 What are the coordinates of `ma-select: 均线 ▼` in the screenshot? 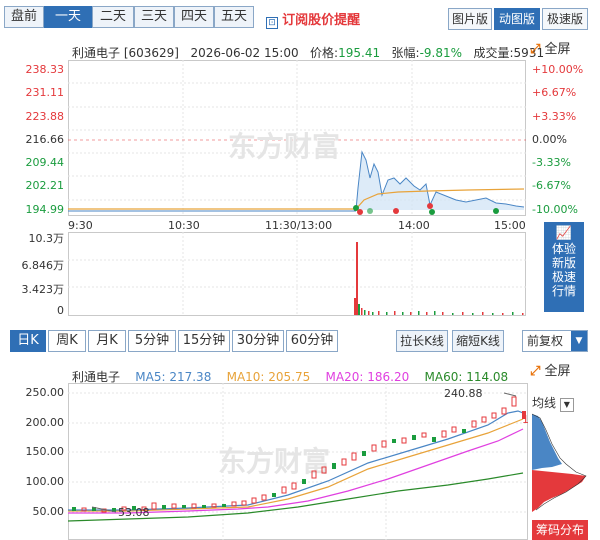 It's located at (553, 403).